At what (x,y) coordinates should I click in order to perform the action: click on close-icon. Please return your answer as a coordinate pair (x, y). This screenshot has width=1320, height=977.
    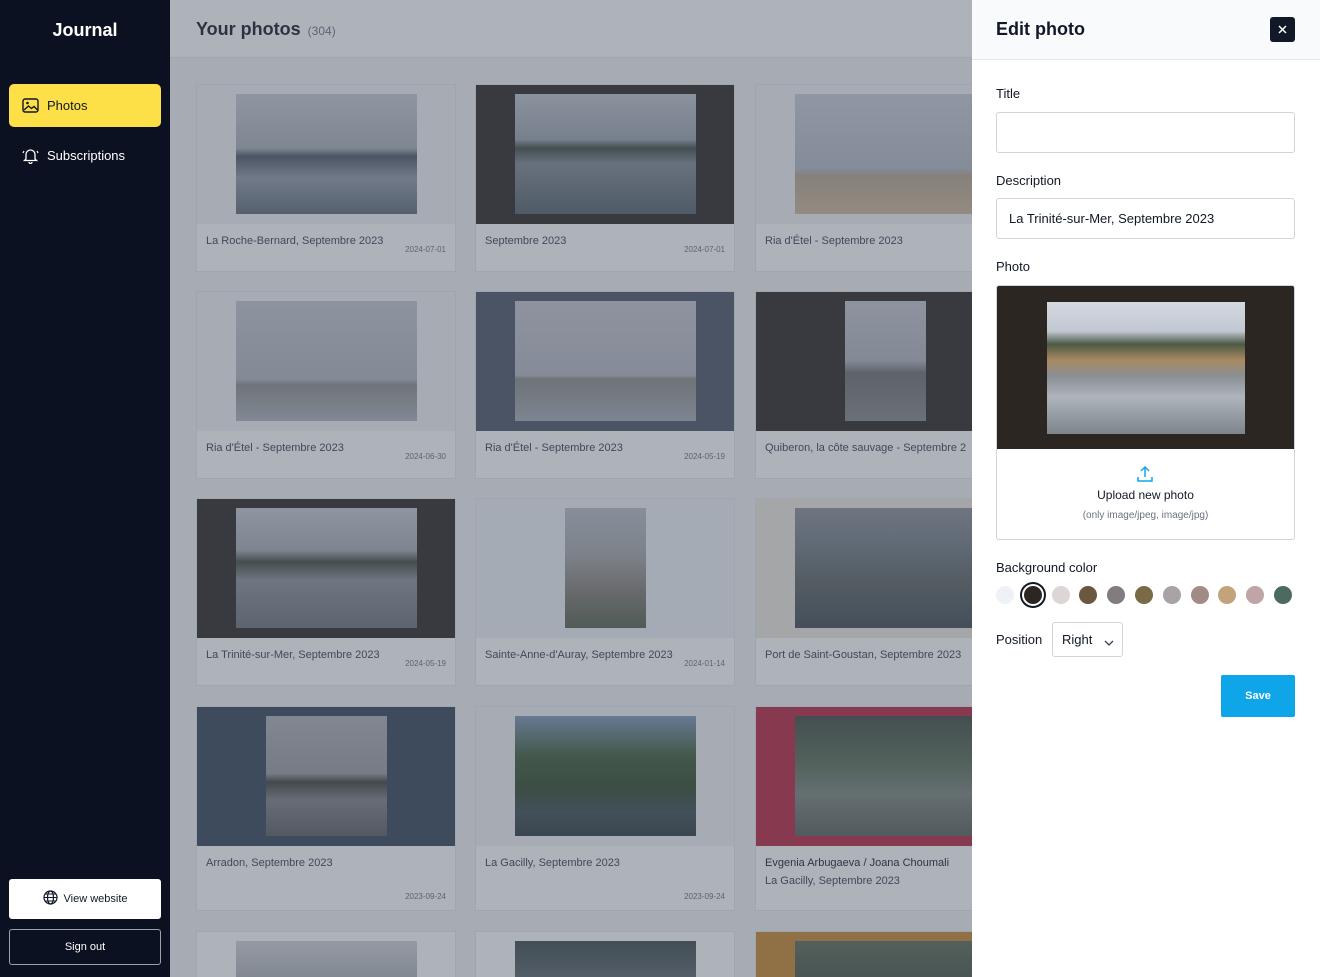
    Looking at the image, I should click on (1282, 29).